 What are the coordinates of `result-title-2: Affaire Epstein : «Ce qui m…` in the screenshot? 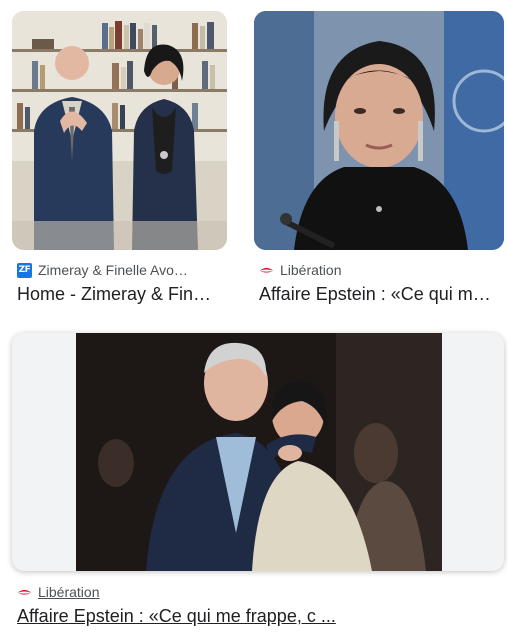 It's located at (381, 296).